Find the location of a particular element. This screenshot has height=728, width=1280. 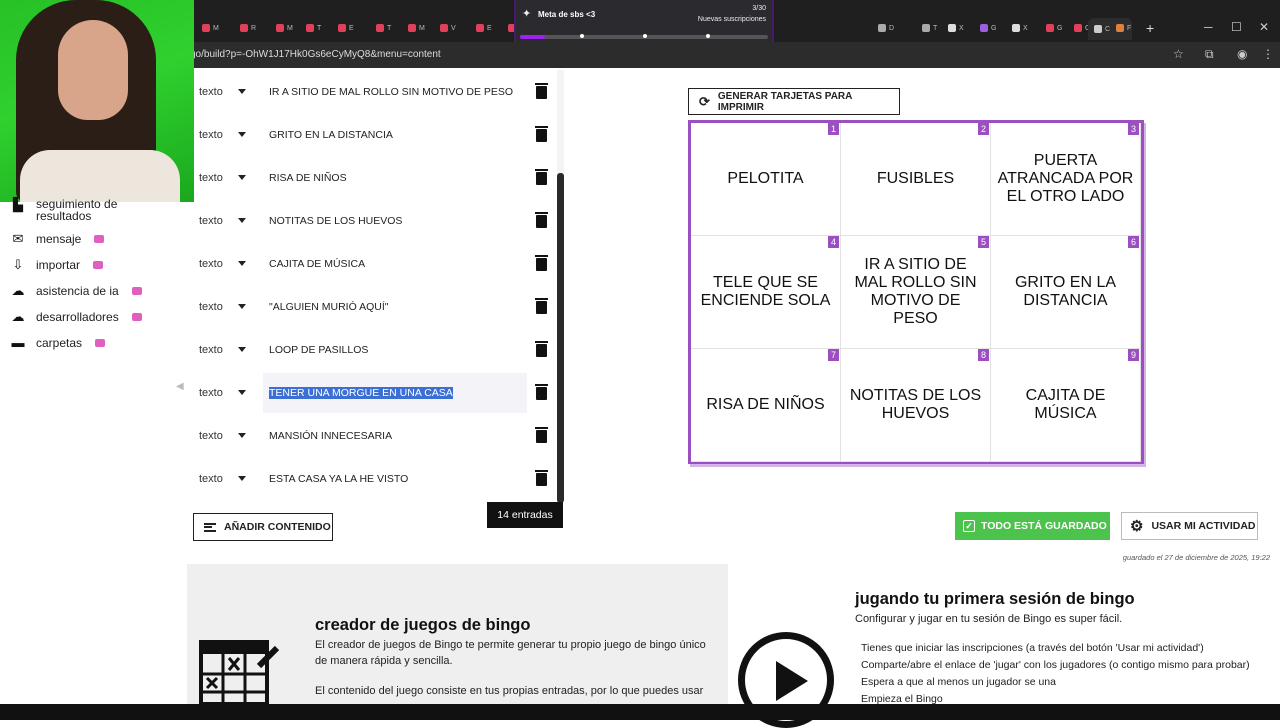

entry-text-input: LOOP DE PASILLOS is located at coordinates (395, 350).